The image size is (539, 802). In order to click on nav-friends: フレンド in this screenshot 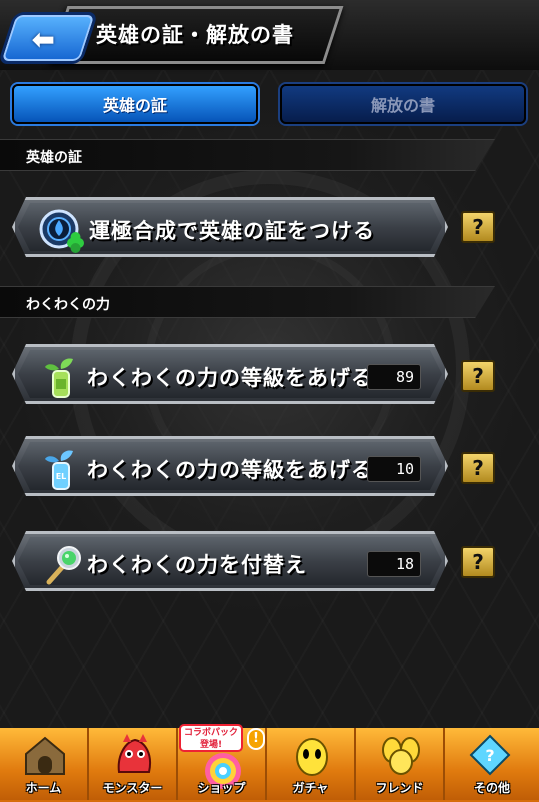, I will do `click(400, 764)`.